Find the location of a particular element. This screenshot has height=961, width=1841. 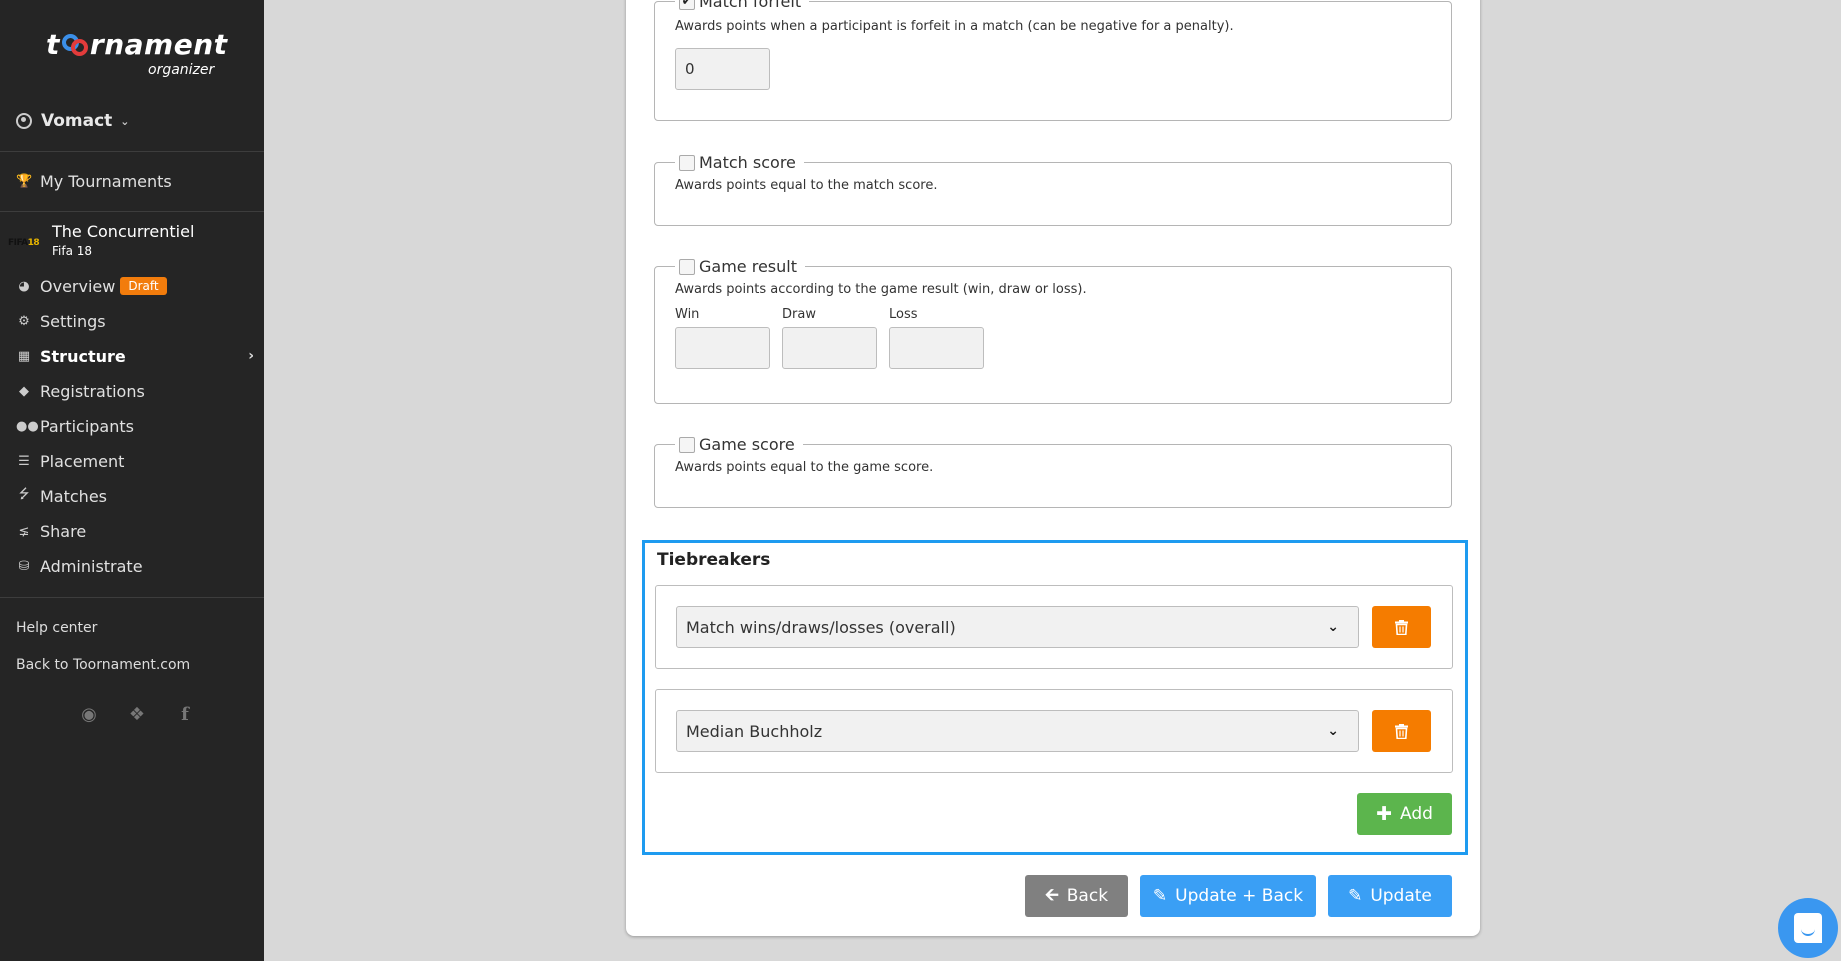

gears-icon: ⚙ is located at coordinates (24, 321).